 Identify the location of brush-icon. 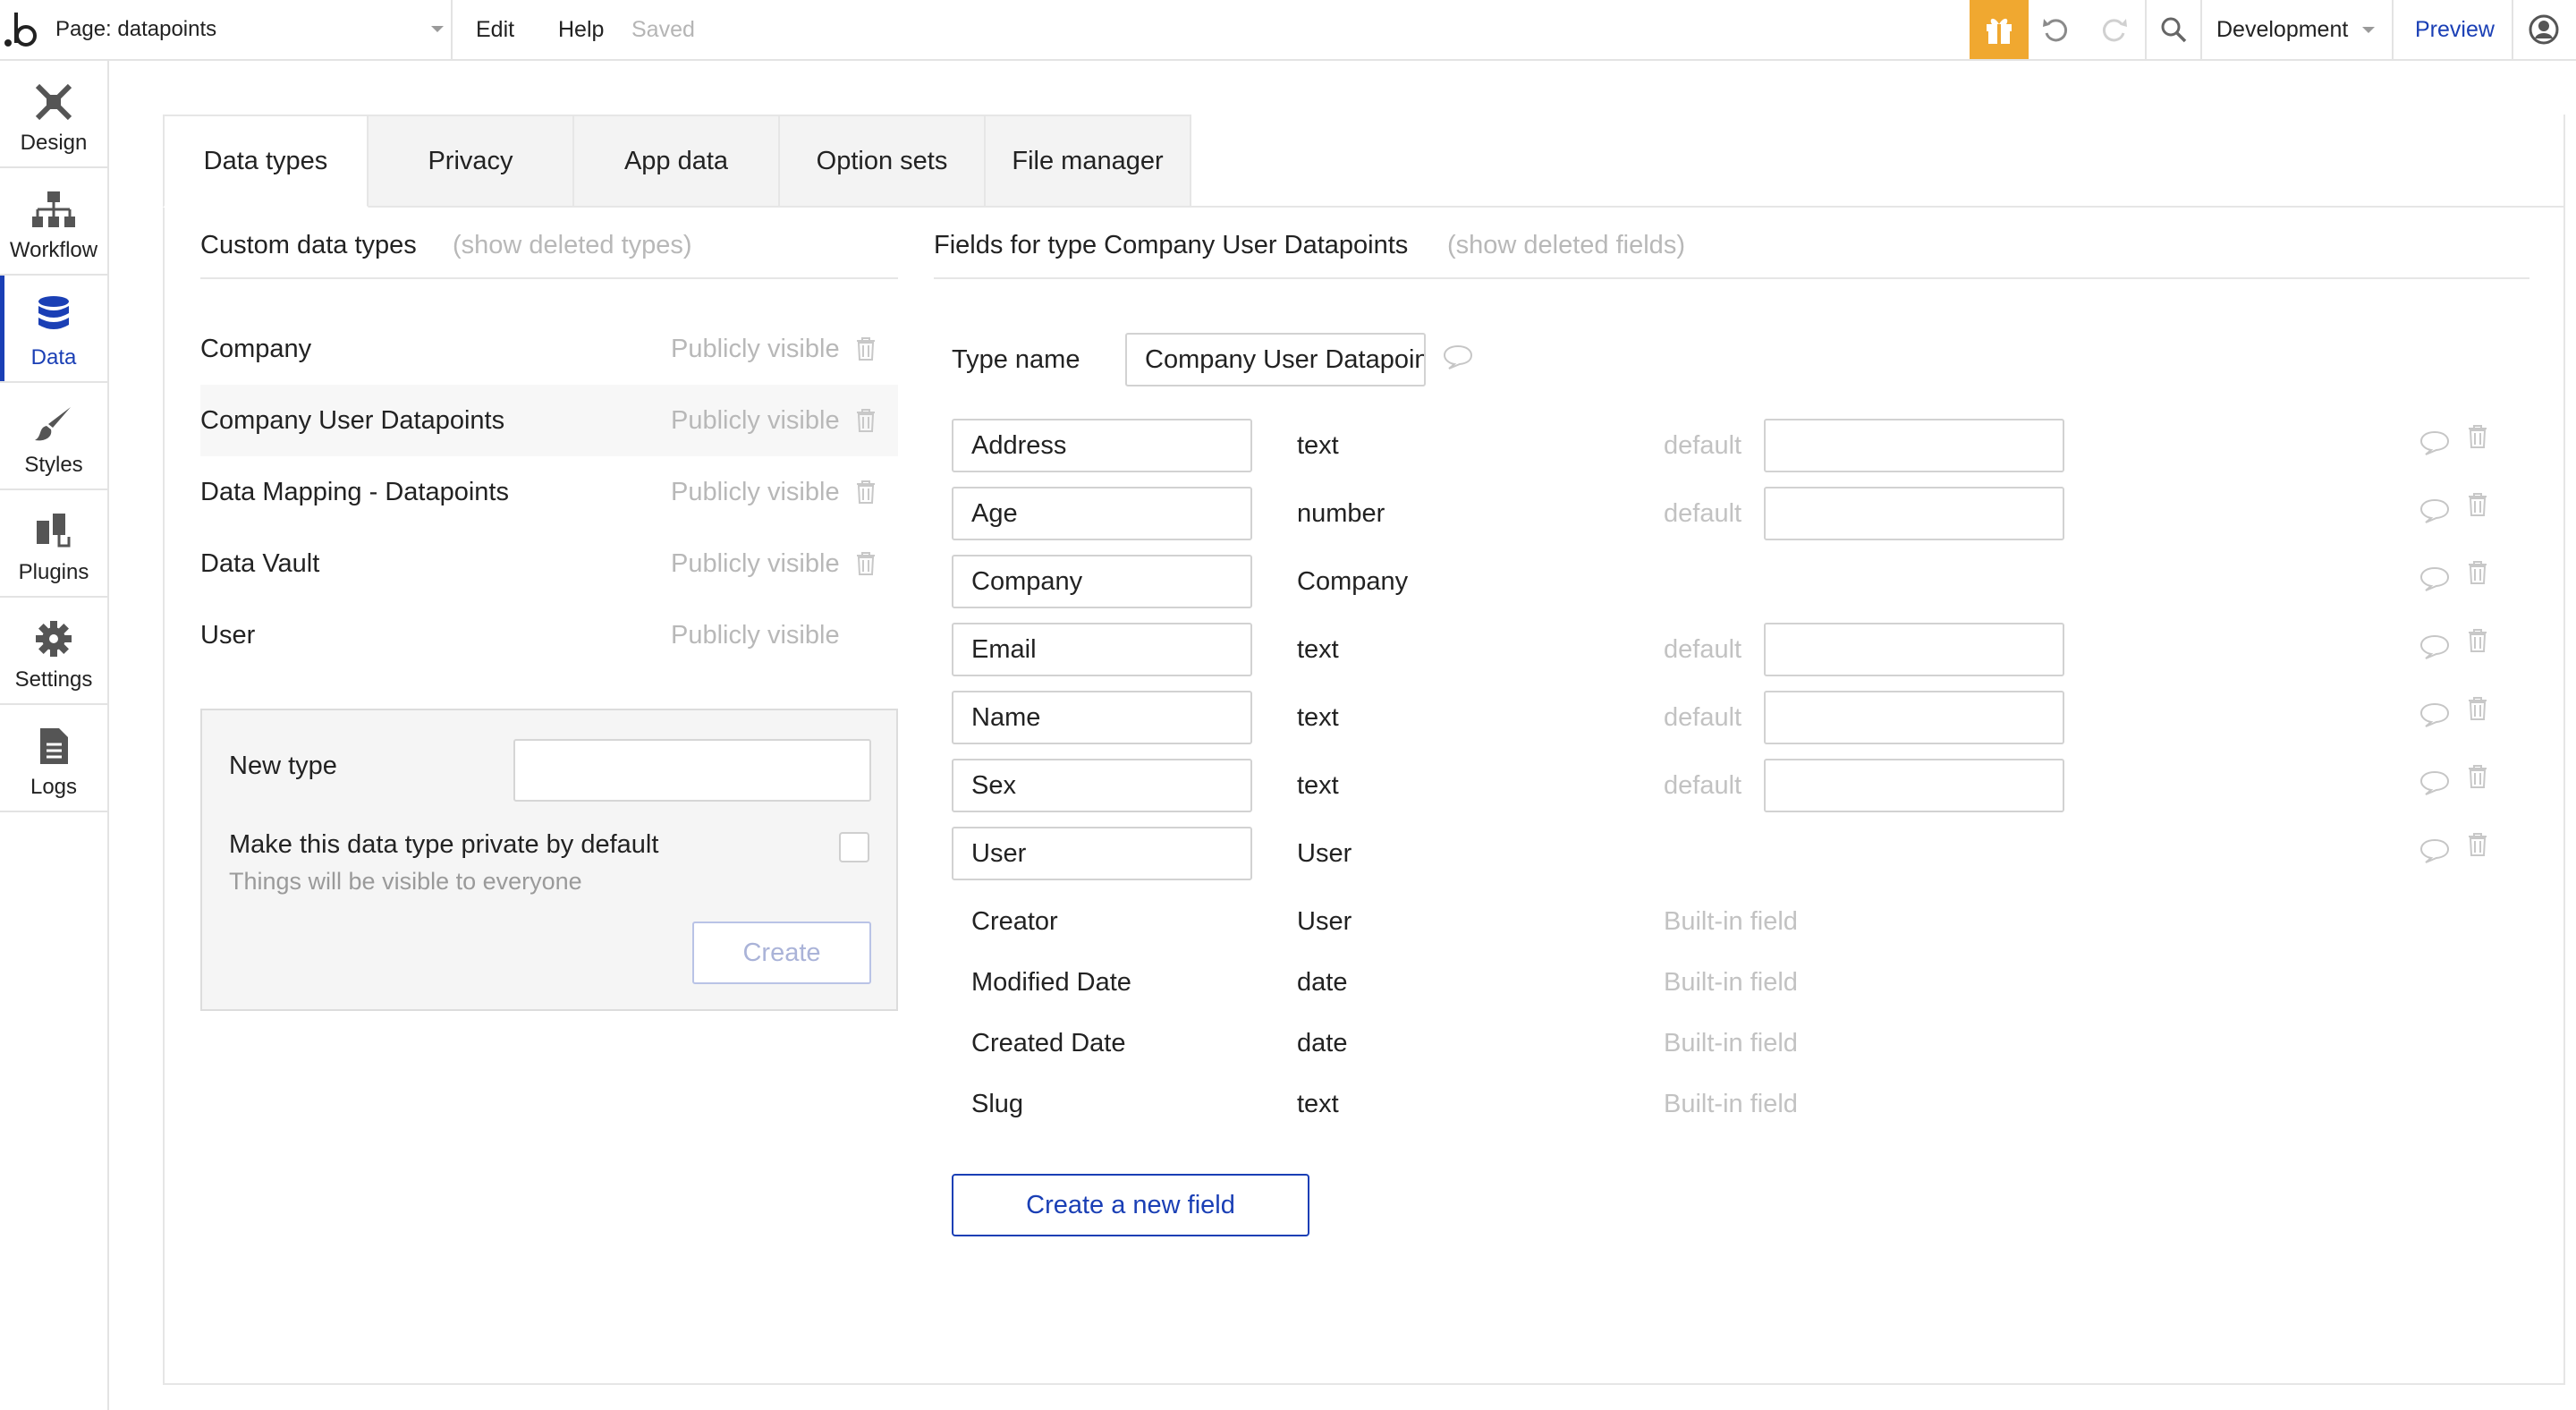
(53, 424).